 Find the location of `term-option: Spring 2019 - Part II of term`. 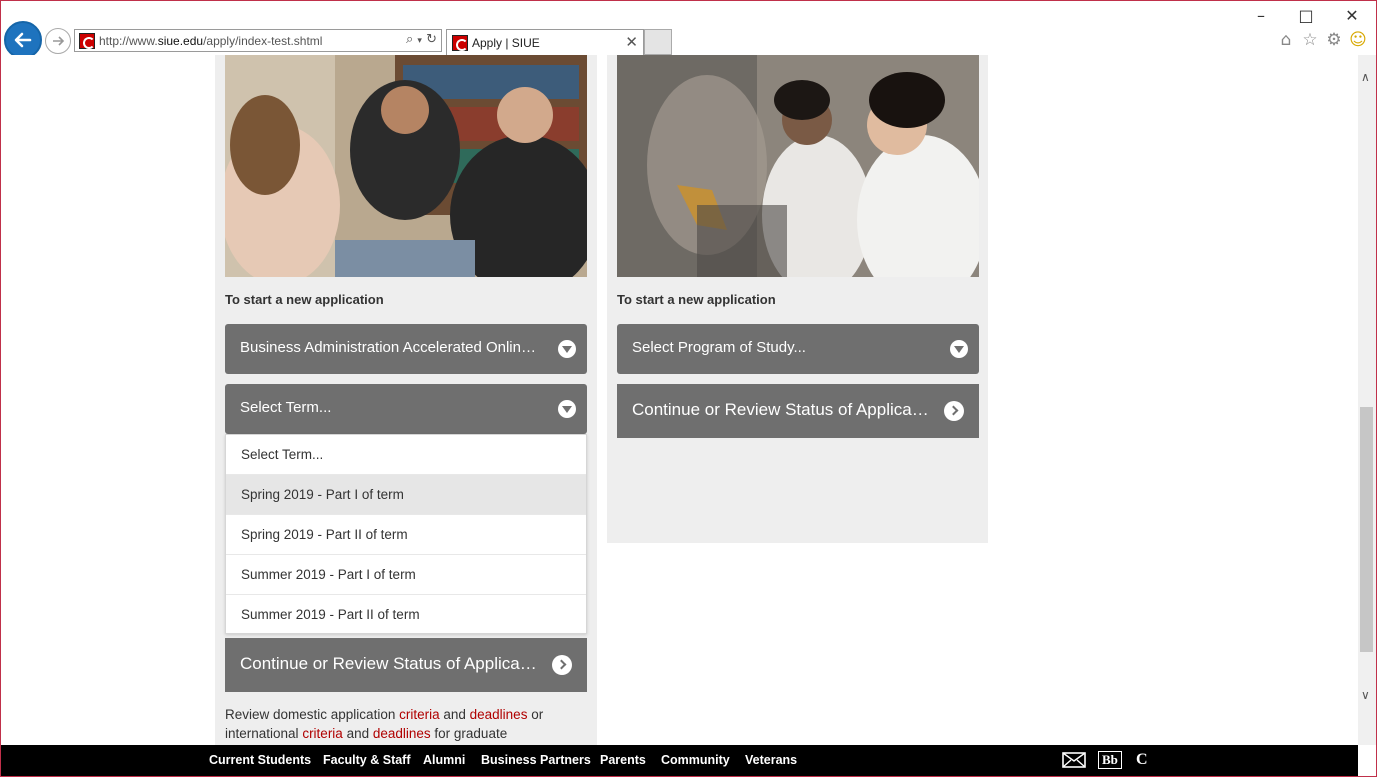

term-option: Spring 2019 - Part II of term is located at coordinates (406, 535).